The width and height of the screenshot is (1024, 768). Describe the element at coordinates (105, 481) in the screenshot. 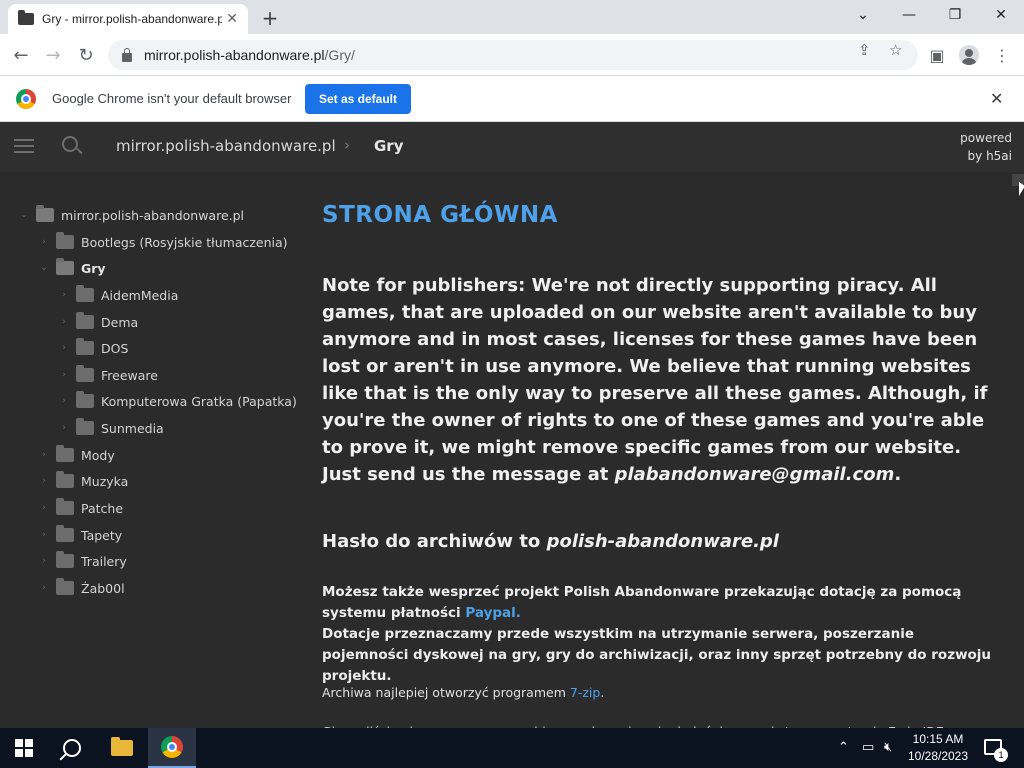

I see `tree-label: Muzyka` at that location.